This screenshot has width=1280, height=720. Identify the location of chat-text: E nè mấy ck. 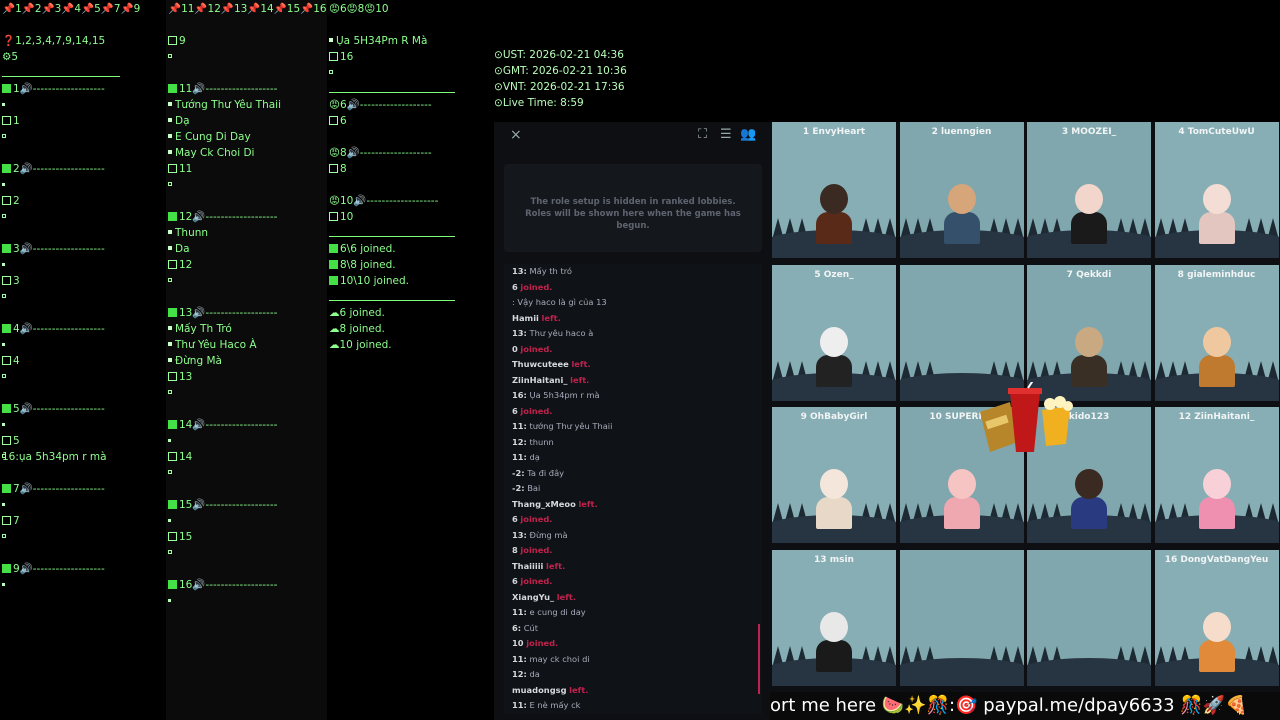
(555, 705).